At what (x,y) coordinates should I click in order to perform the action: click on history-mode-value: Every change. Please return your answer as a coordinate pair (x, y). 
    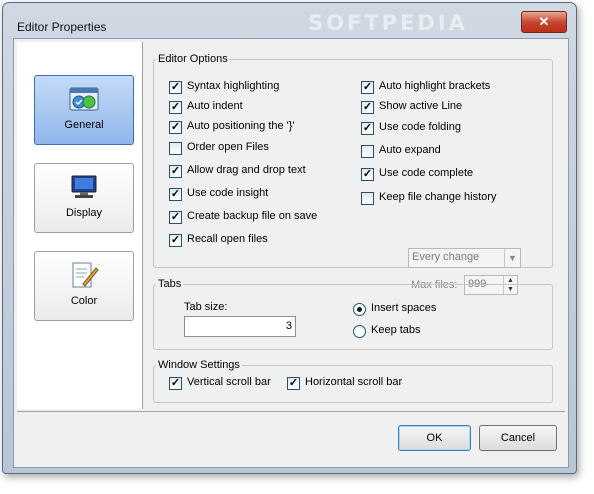
    Looking at the image, I should click on (446, 257).